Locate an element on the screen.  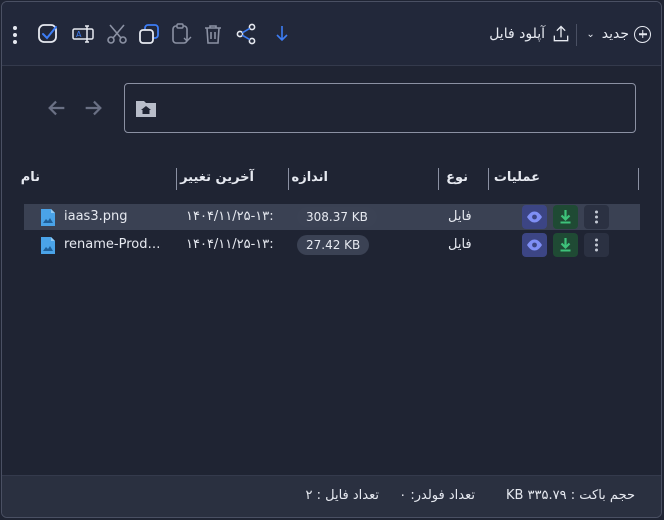
toolbar-divider is located at coordinates (576, 35).